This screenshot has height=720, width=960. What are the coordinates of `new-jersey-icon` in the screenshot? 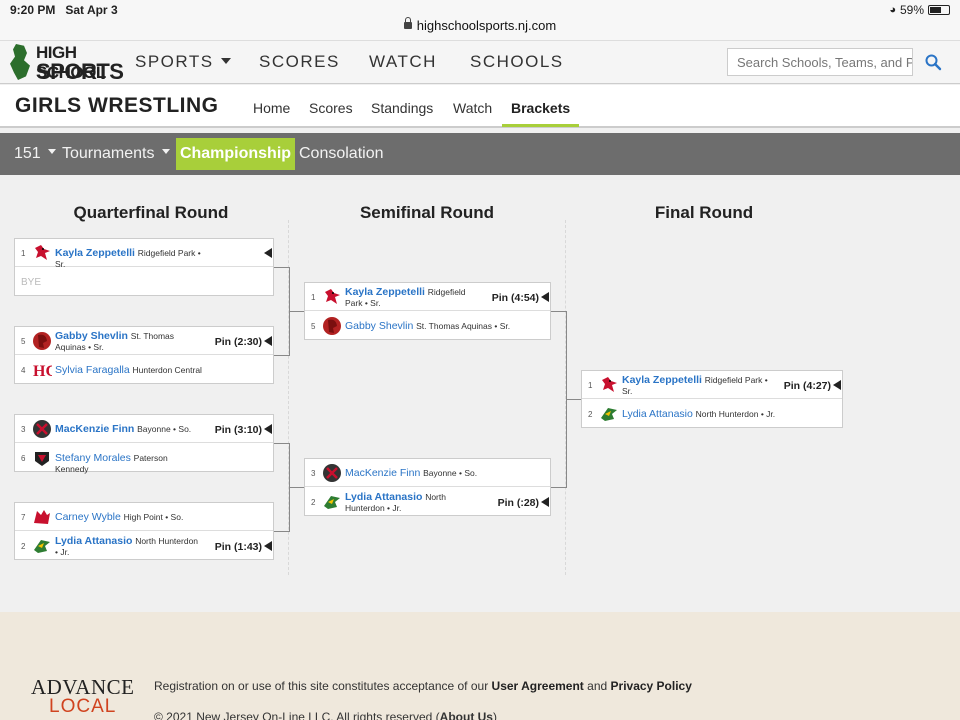 It's located at (20, 62).